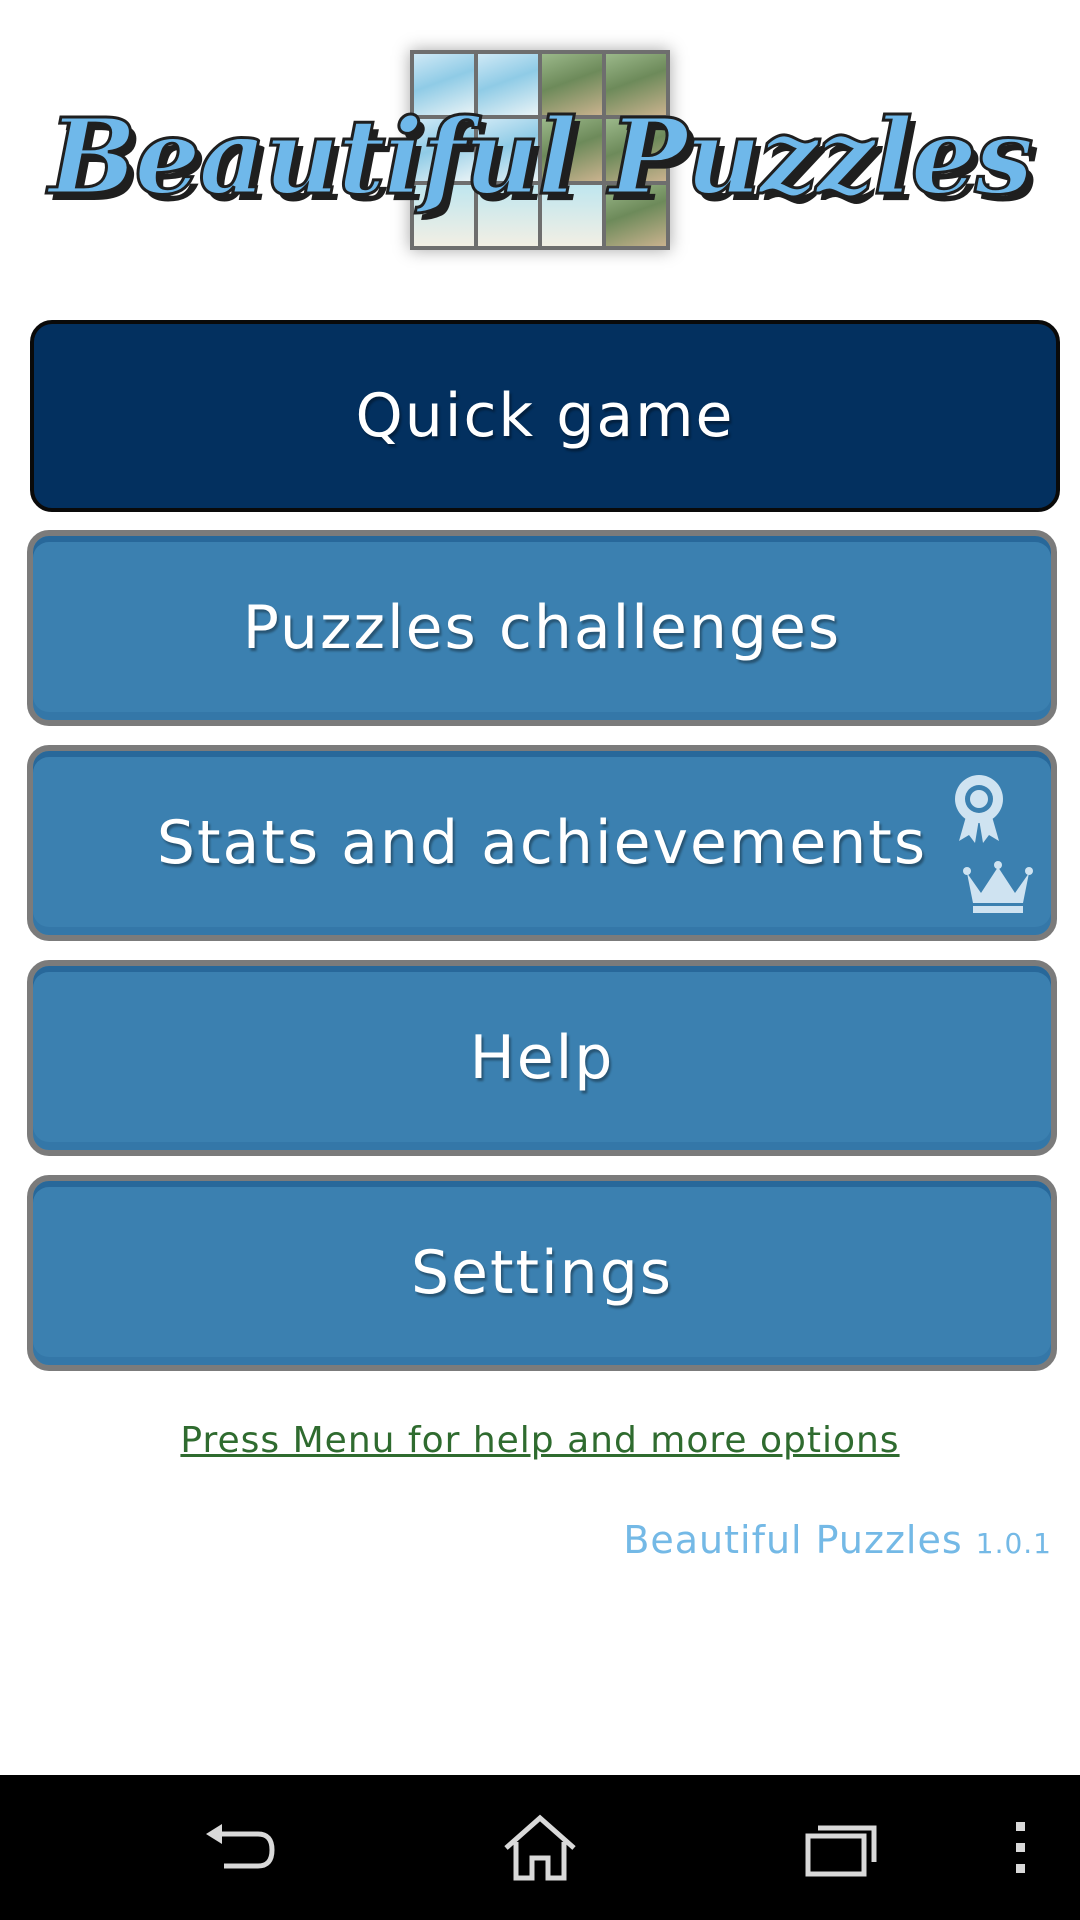 The image size is (1080, 1920). I want to click on system-navigation-bar, so click(540, 1847).